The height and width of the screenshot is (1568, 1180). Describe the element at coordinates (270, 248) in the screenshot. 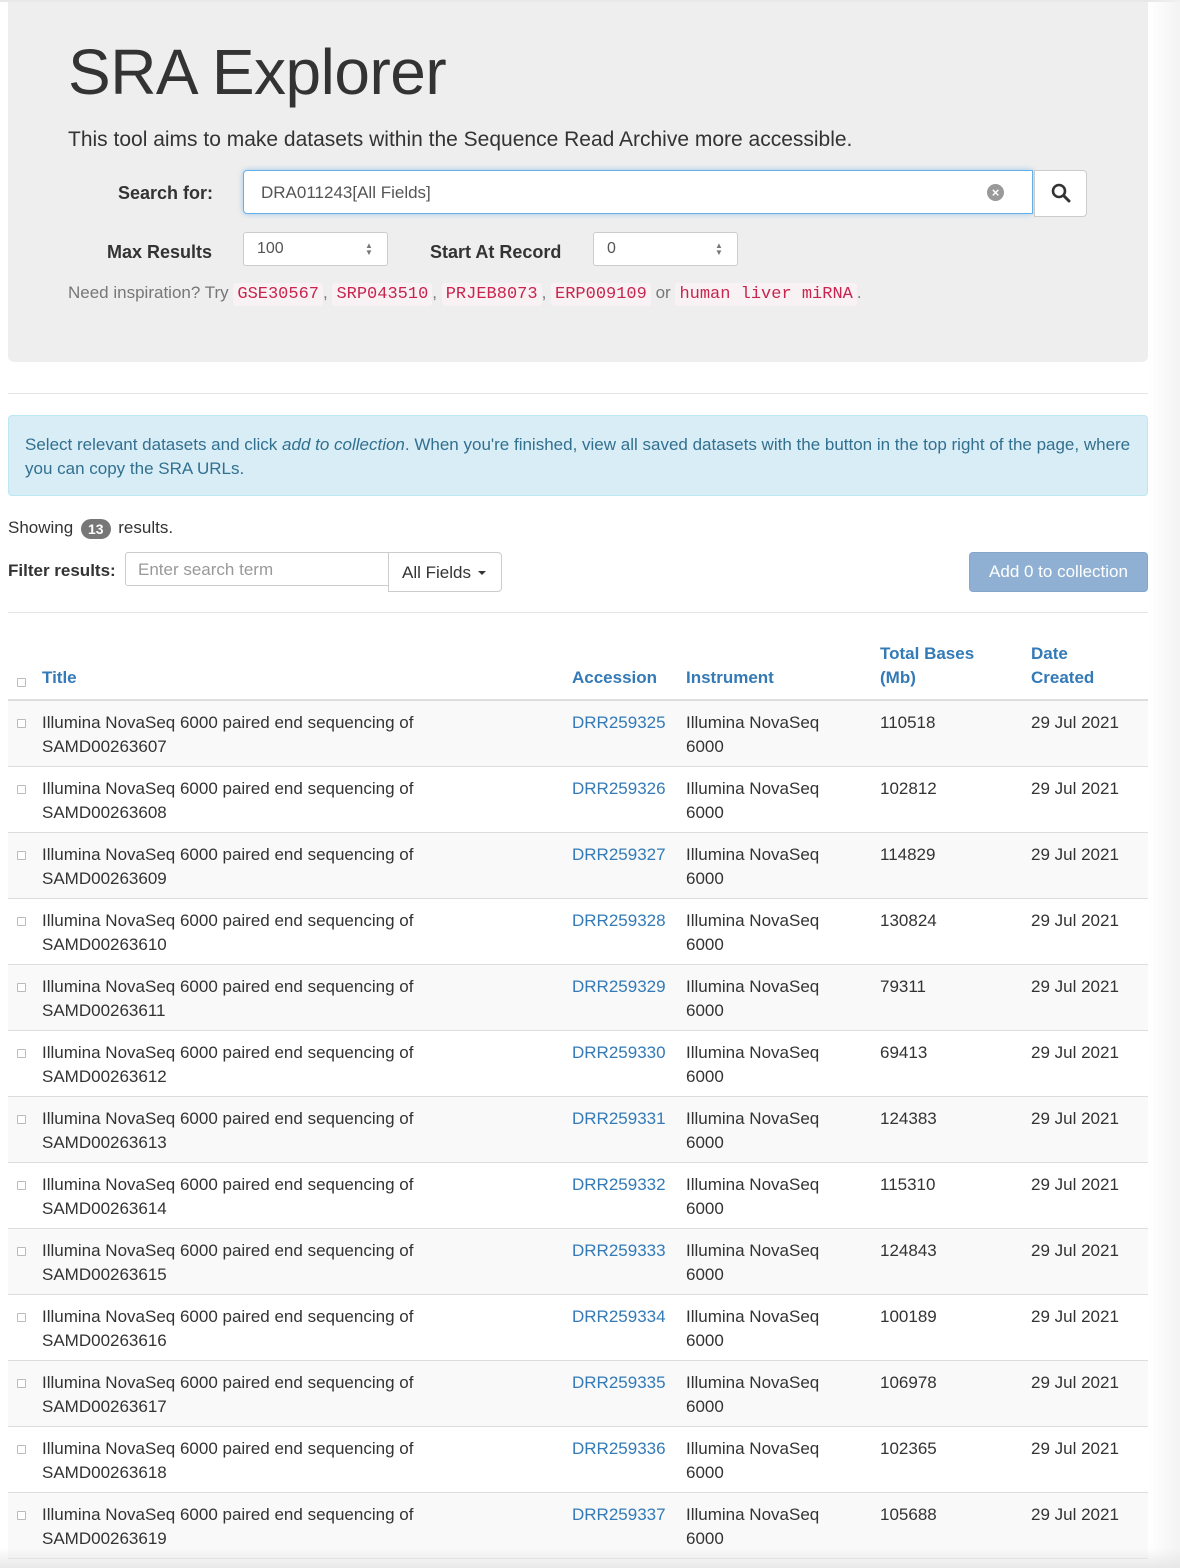

I see `max-results-value: 100` at that location.